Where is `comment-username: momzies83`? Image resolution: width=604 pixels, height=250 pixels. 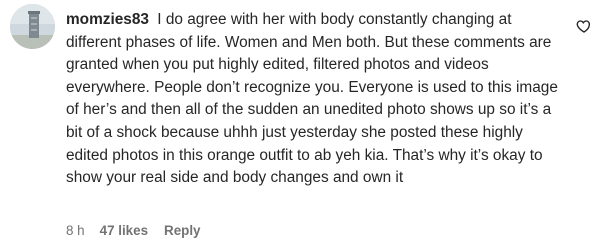
comment-username: momzies83 is located at coordinates (107, 19).